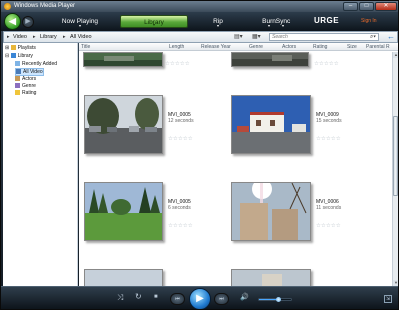 Image resolution: width=399 pixels, height=310 pixels. Describe the element at coordinates (33, 72) in the screenshot. I see `tree-label: All Video` at that location.